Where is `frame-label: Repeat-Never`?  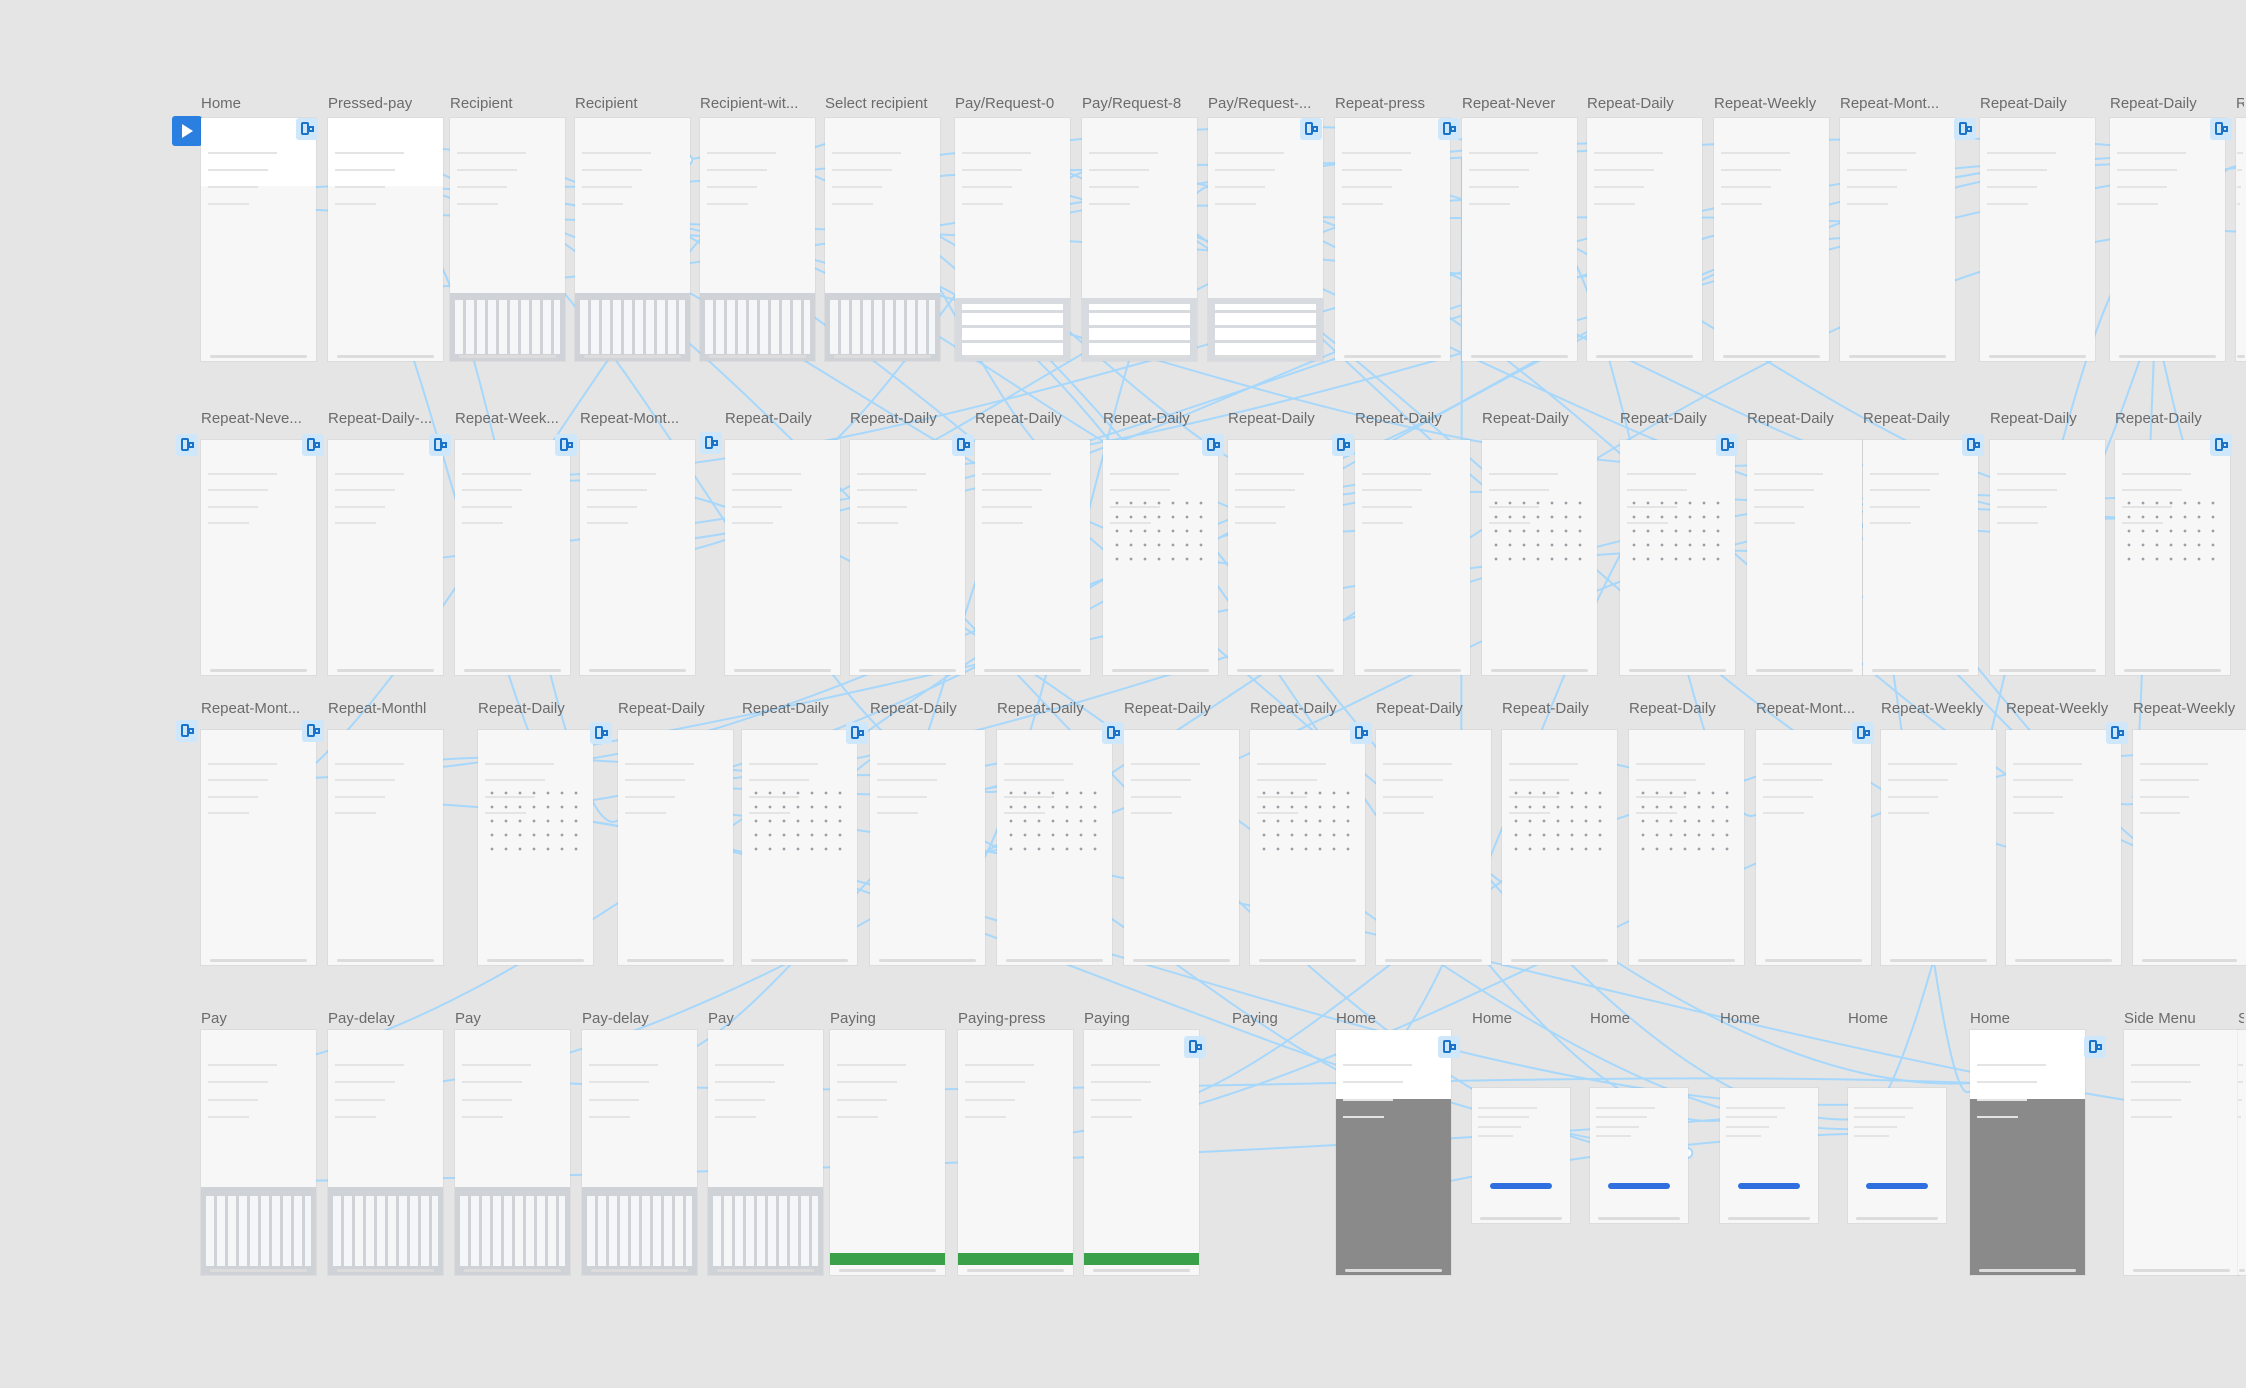
frame-label: Repeat-Never is located at coordinates (1508, 103).